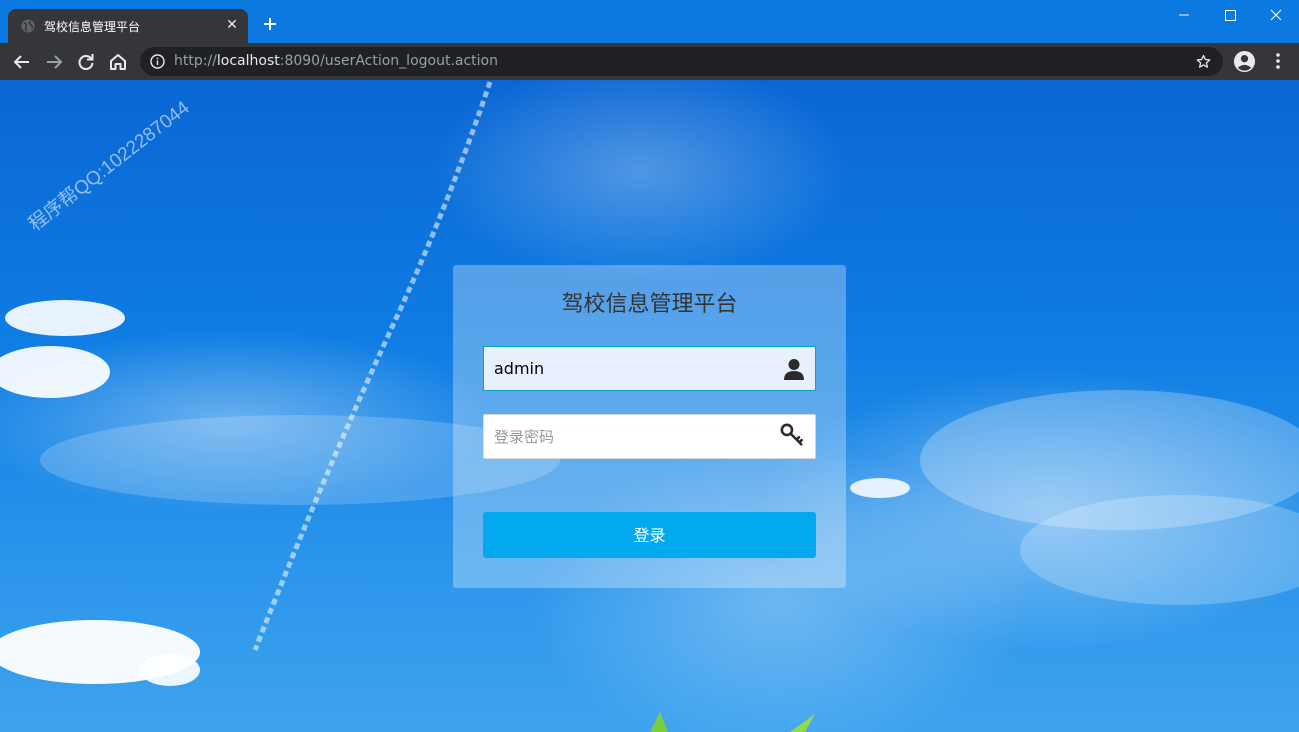 This screenshot has height=732, width=1299. Describe the element at coordinates (28, 26) in the screenshot. I see `globe-icon` at that location.